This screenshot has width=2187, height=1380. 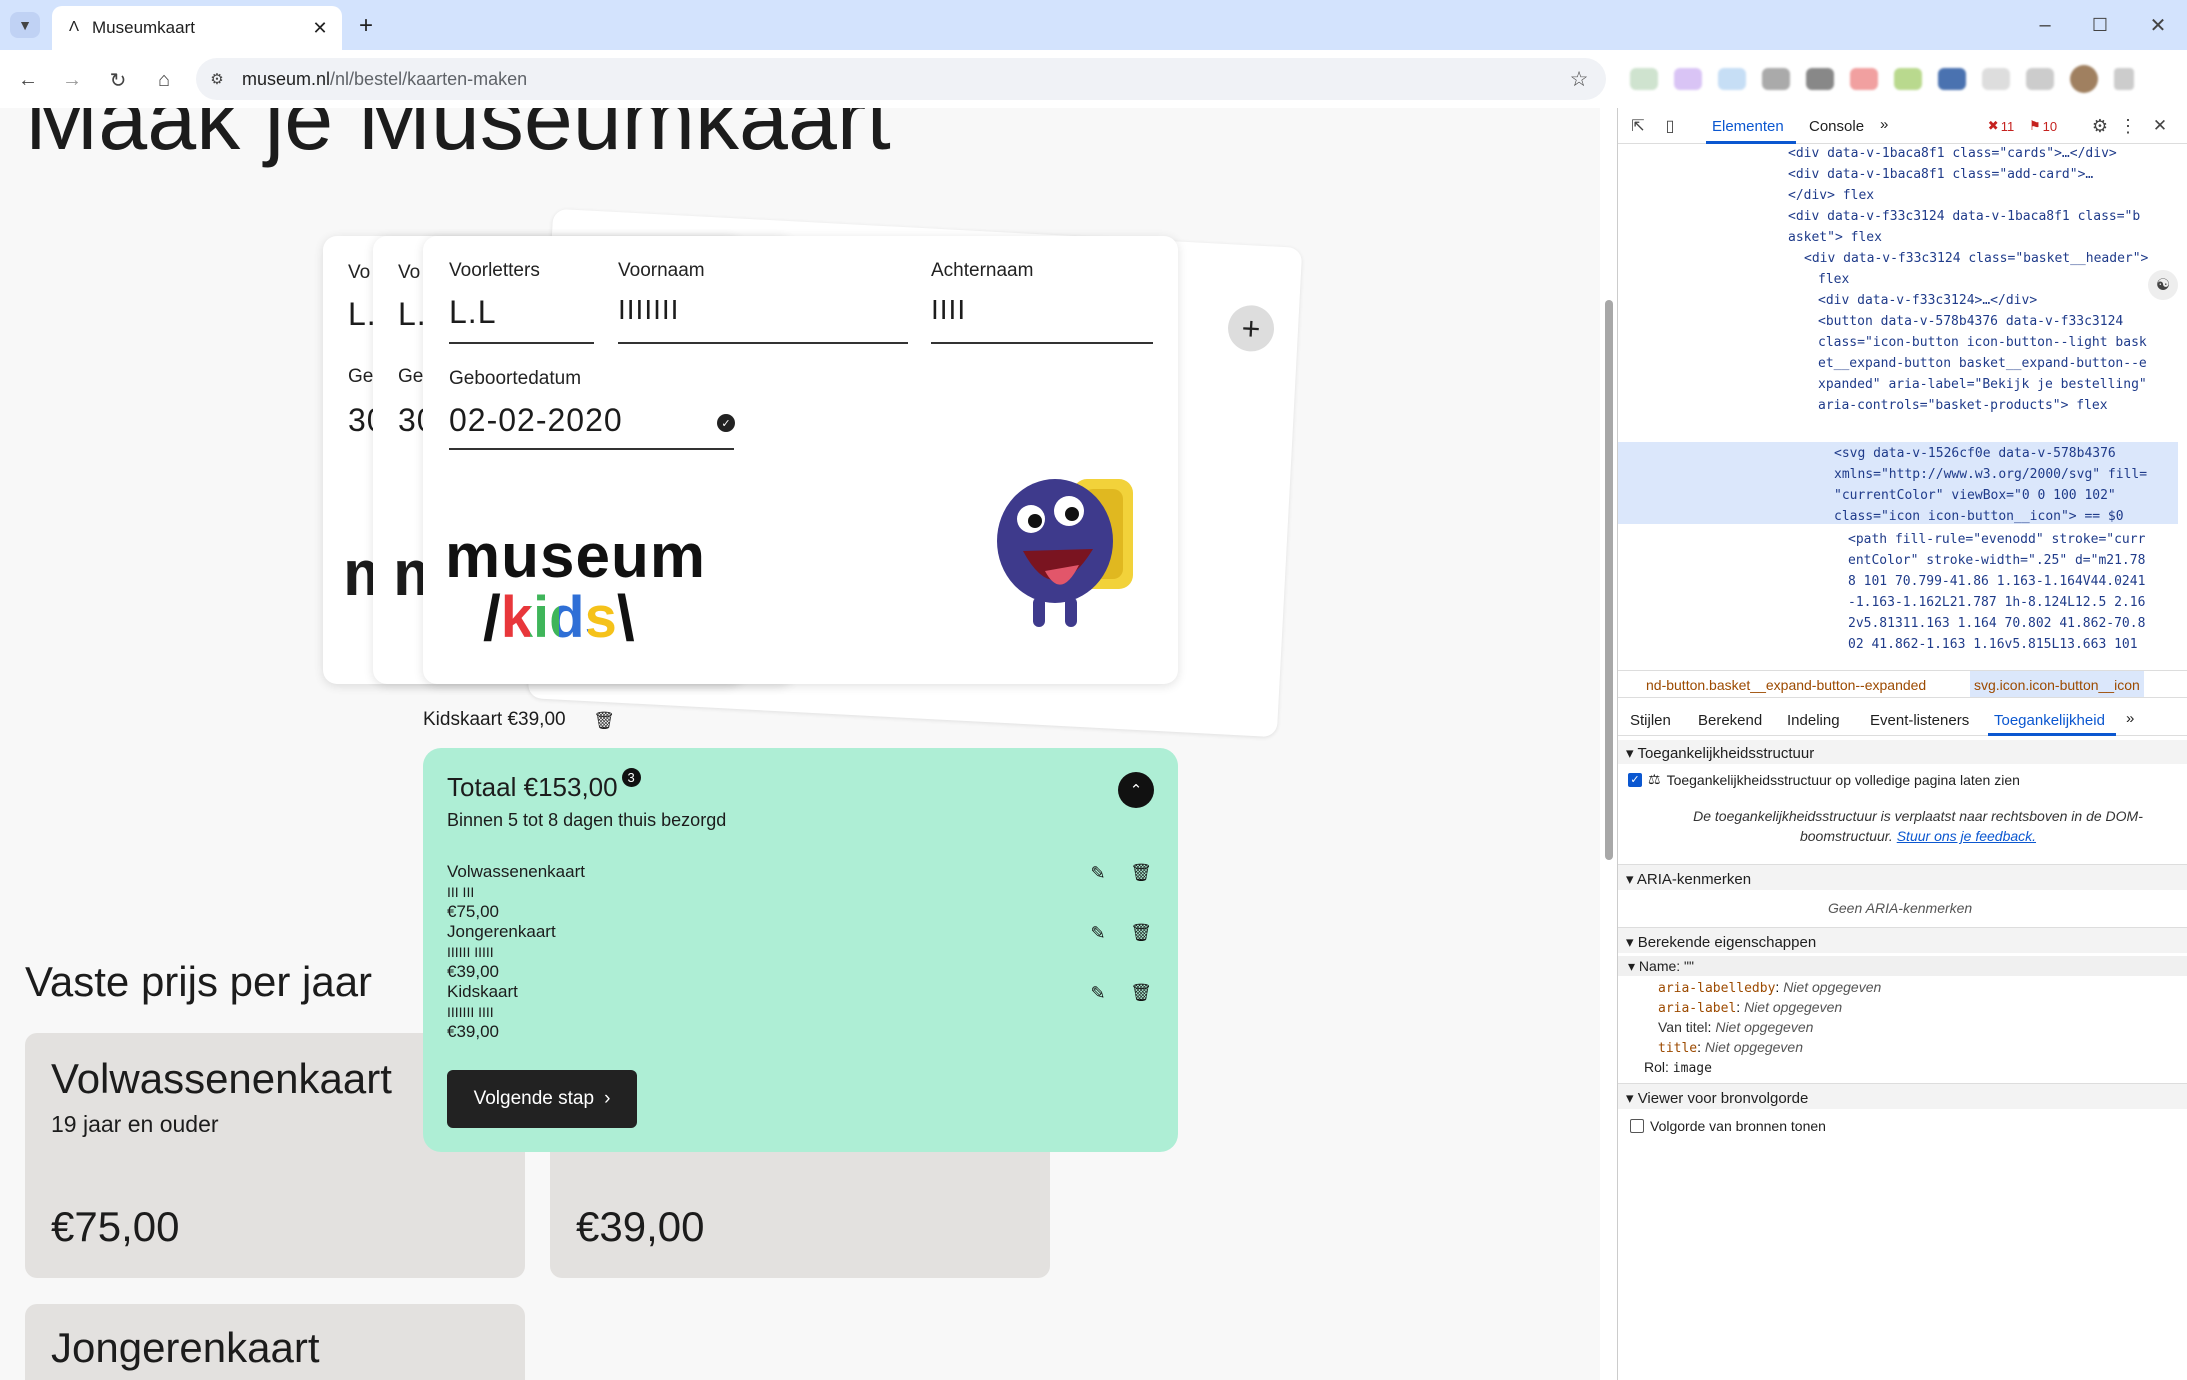 What do you see at coordinates (1927, 300) in the screenshot?
I see `dom-line: <div data-v-f33c3124>…</div>` at bounding box center [1927, 300].